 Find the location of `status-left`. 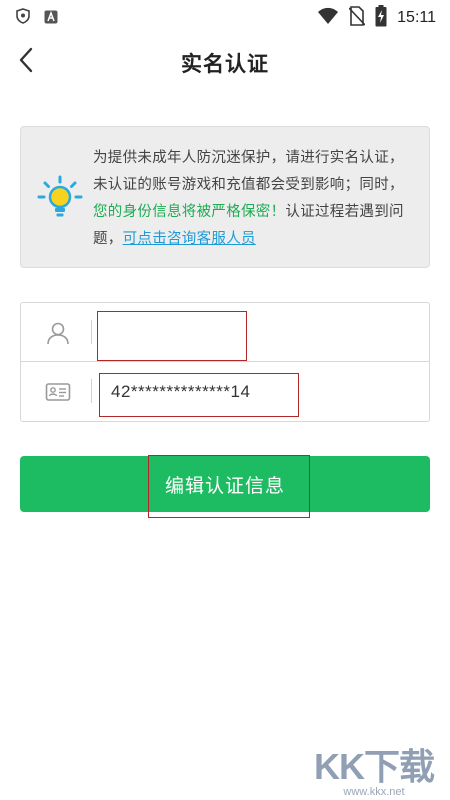

status-left is located at coordinates (37, 18).